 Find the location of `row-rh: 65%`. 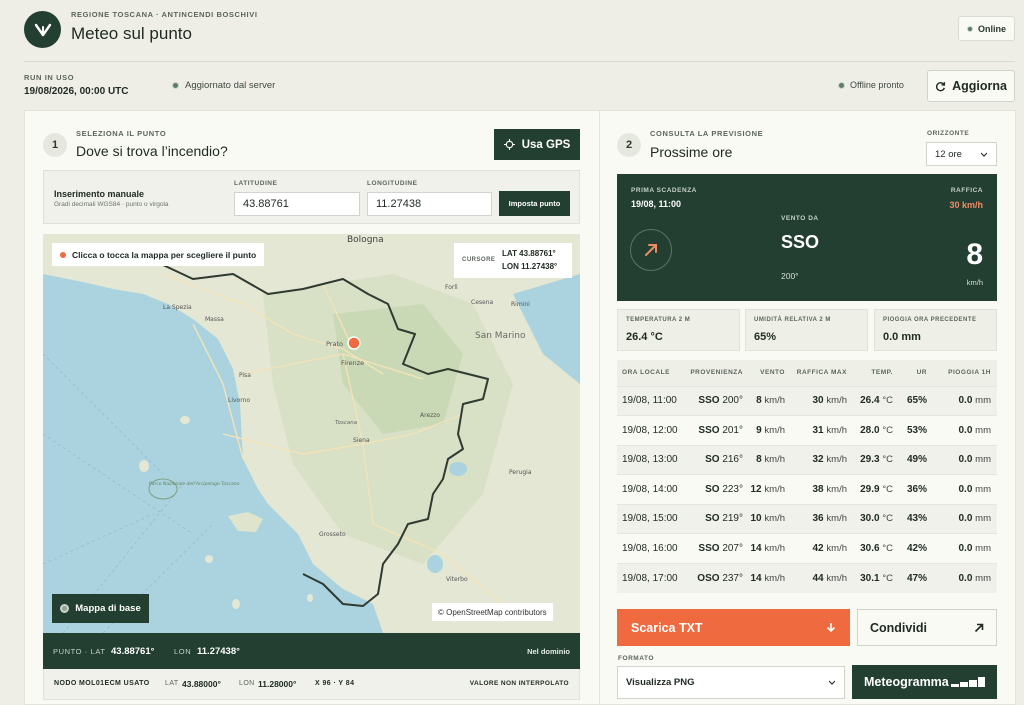

row-rh: 65% is located at coordinates (914, 400).